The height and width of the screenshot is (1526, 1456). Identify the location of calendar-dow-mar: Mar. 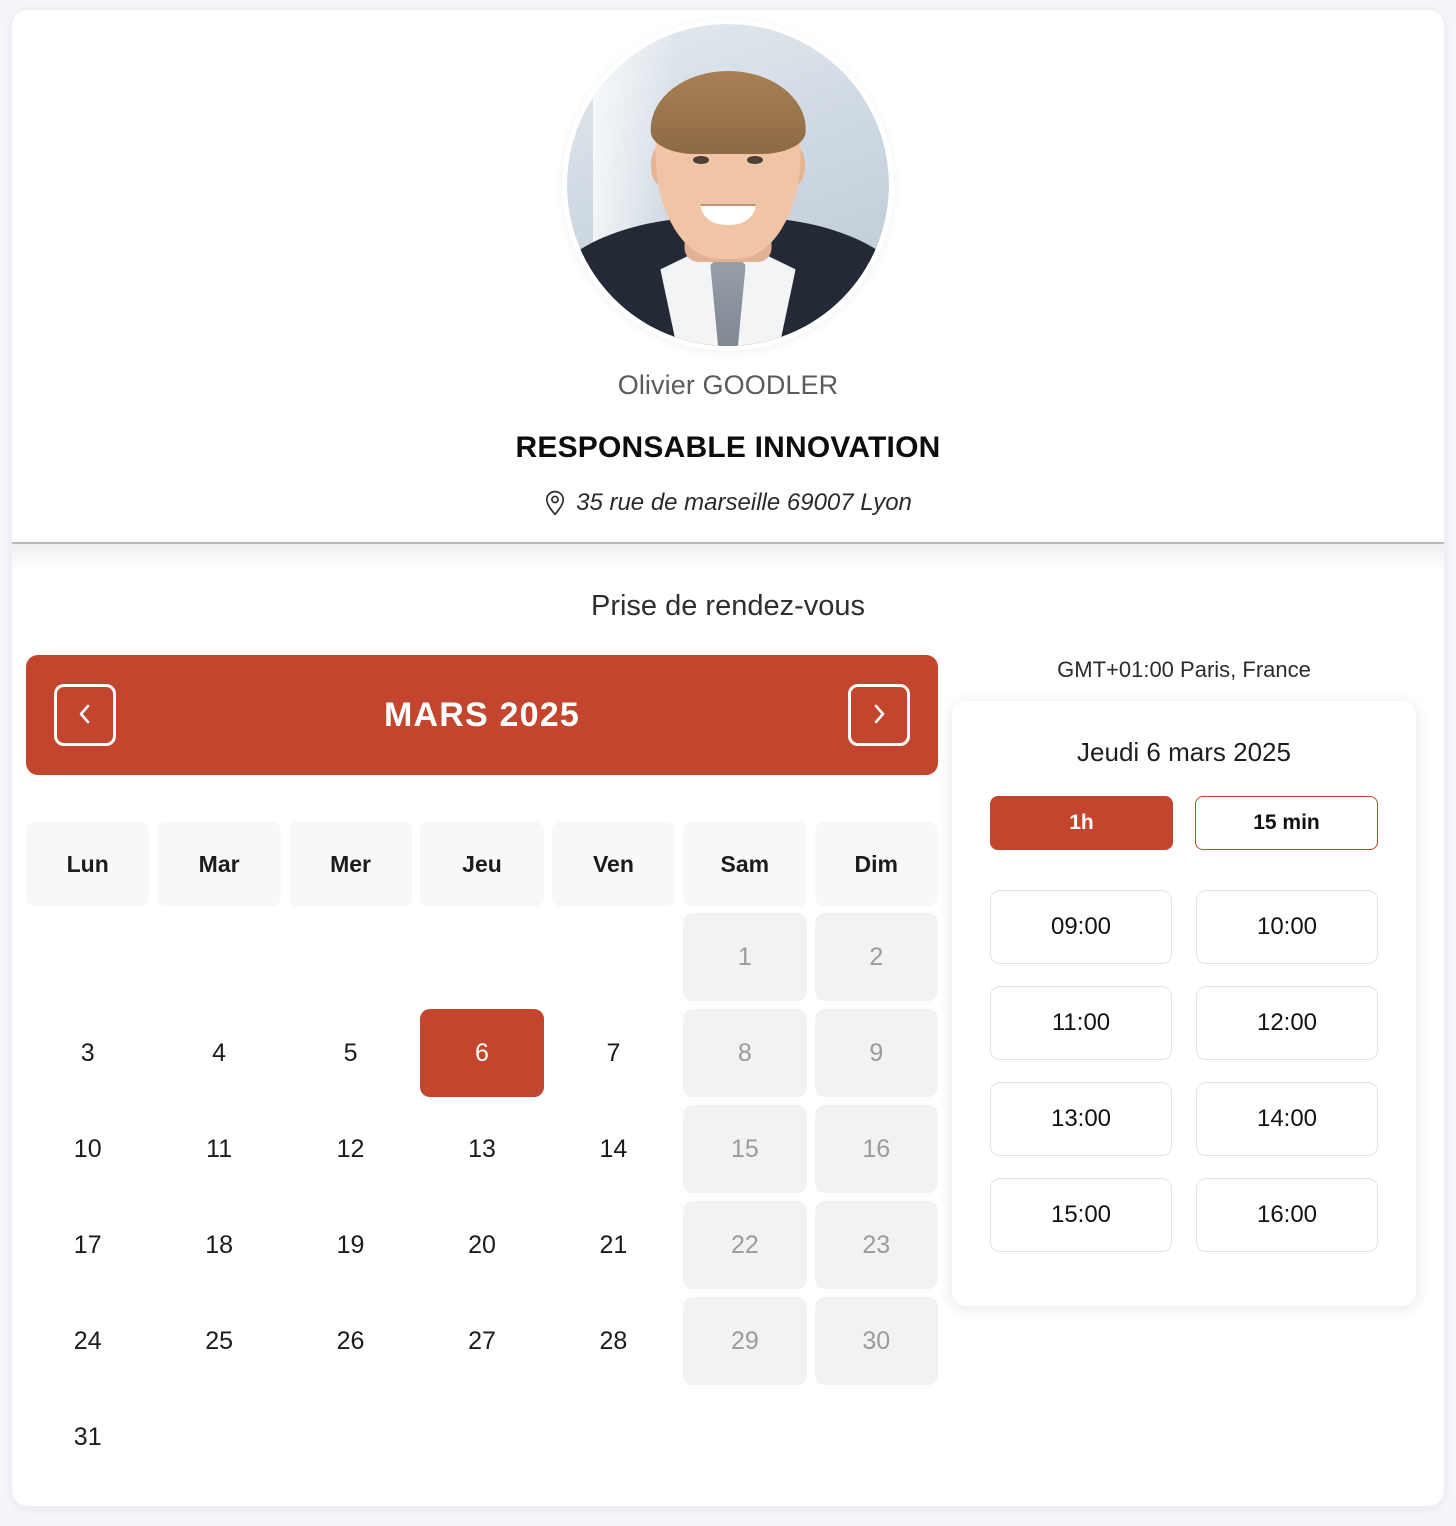
(219, 864).